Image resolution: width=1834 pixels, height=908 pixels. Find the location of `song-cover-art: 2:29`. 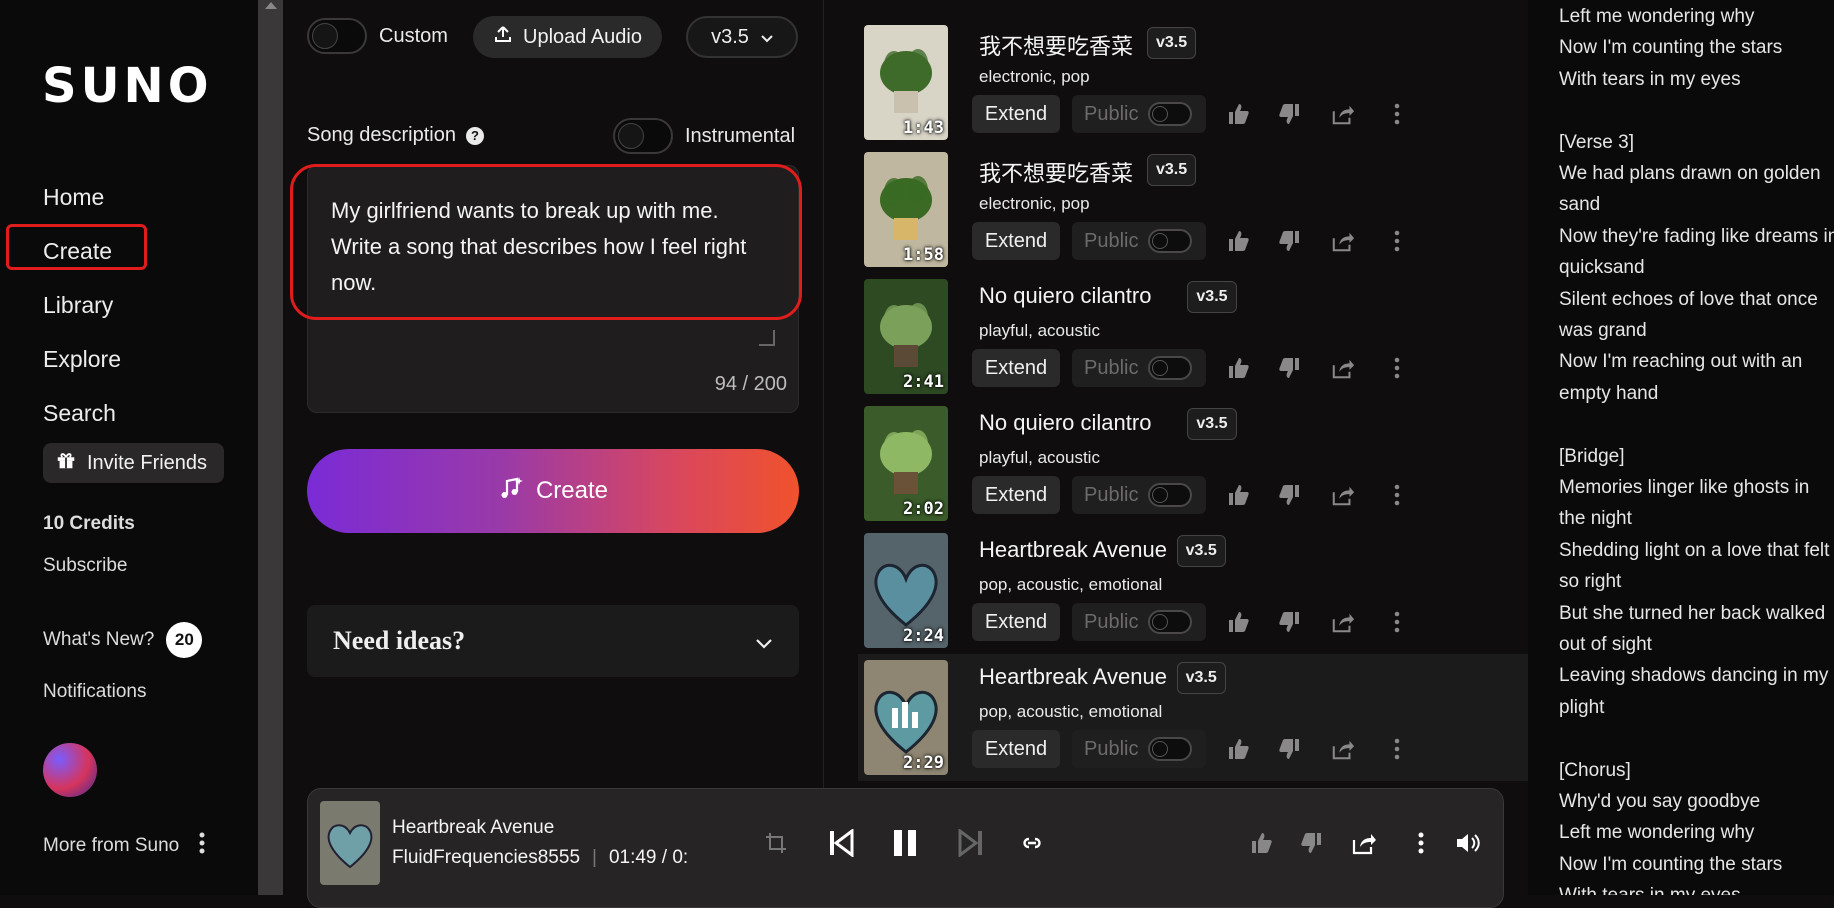

song-cover-art: 2:29 is located at coordinates (906, 717).